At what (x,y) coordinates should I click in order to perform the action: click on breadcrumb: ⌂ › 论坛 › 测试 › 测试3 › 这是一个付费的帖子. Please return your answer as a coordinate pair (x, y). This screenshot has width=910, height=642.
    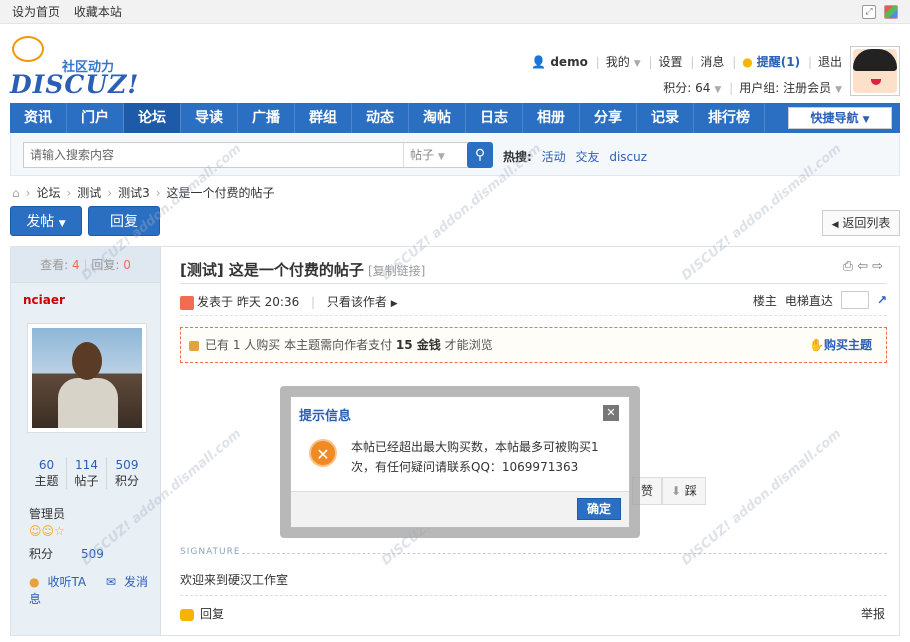
    Looking at the image, I should click on (143, 192).